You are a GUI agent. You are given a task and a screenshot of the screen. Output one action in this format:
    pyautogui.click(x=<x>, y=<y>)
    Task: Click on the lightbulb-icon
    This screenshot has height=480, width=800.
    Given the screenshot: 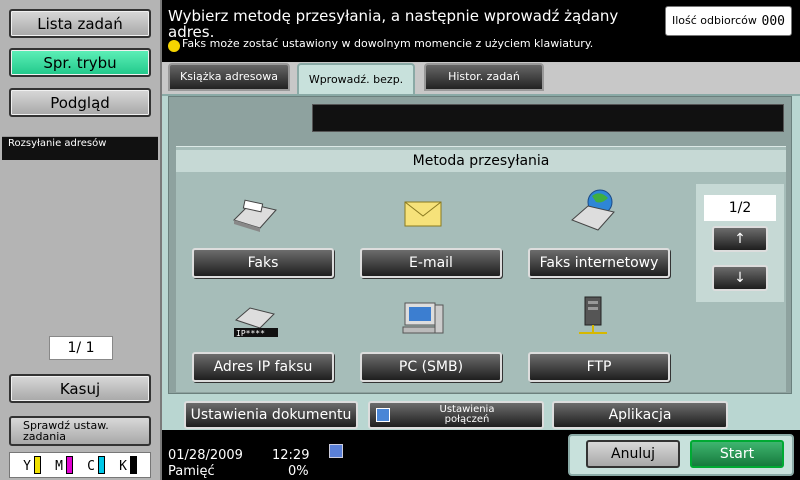 What is the action you would take?
    pyautogui.click(x=174, y=46)
    